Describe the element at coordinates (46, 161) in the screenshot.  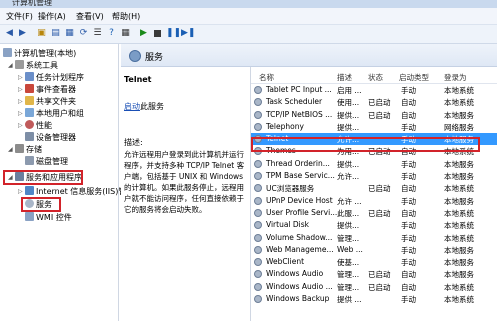
I see `tree-disk-management: 磁盘管理` at that location.